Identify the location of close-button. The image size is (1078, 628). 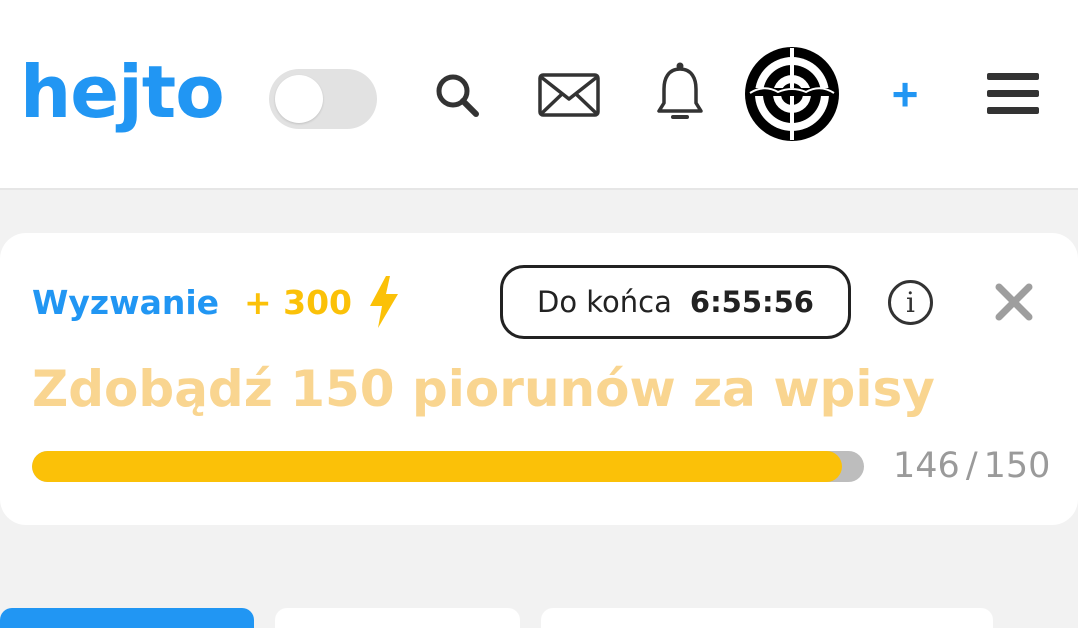
(1014, 302).